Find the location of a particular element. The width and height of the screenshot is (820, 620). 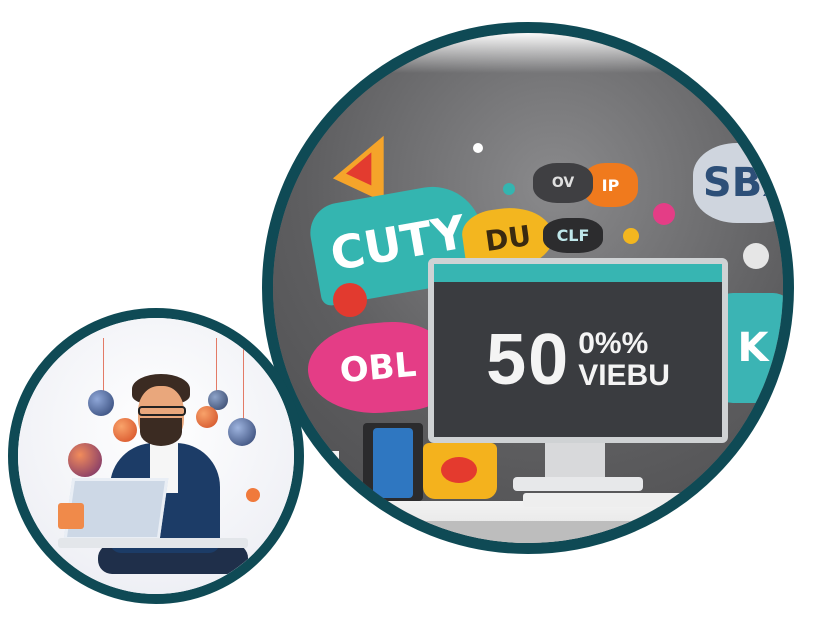

bubble-gray-small: OV is located at coordinates (563, 183).